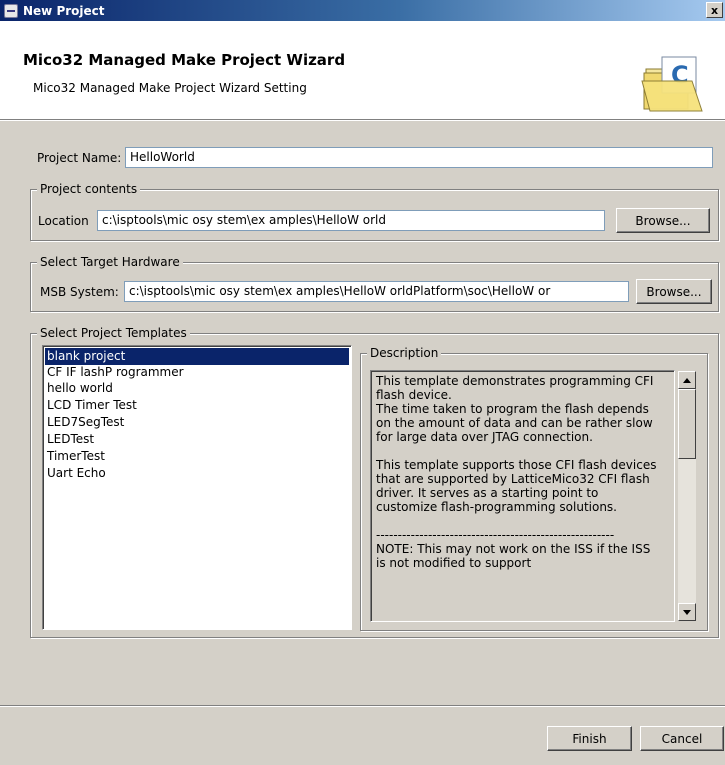 The height and width of the screenshot is (765, 725). I want to click on project-templates-legend: Select Project Templates, so click(113, 333).